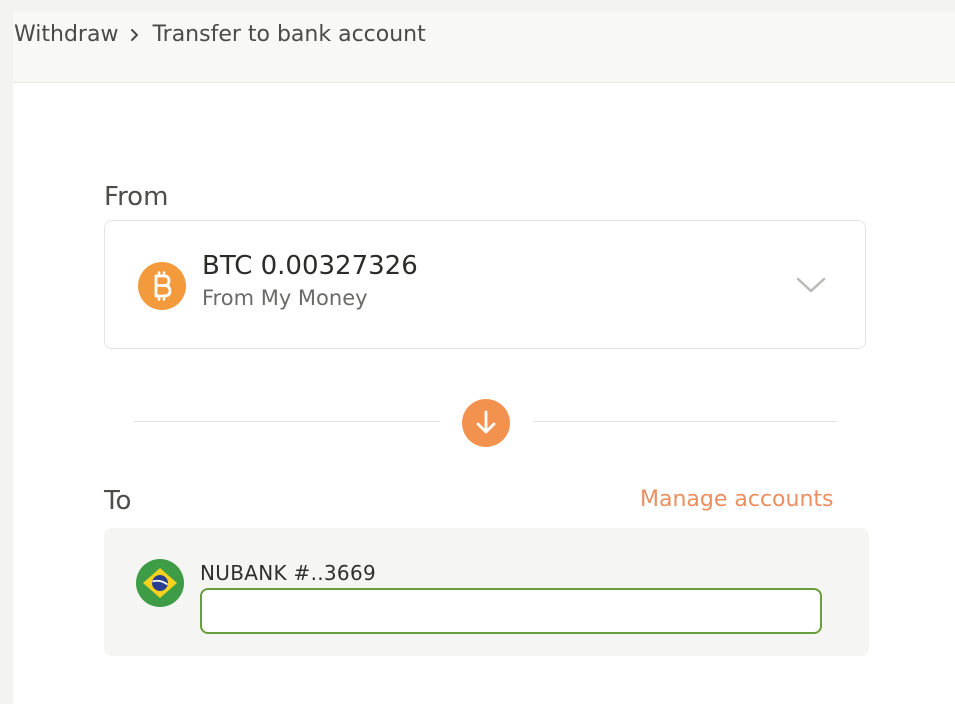 The width and height of the screenshot is (955, 704). Describe the element at coordinates (484, 47) in the screenshot. I see `page-header: Withdraw Transfer to bank account` at that location.